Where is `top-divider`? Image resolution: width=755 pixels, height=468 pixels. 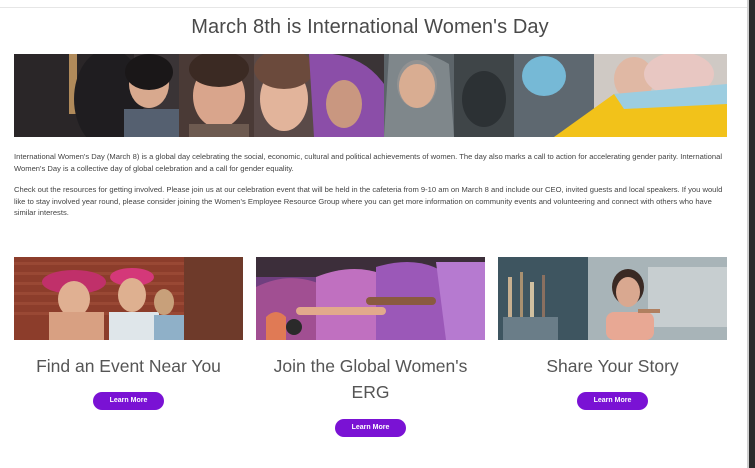
top-divider is located at coordinates (377, 4).